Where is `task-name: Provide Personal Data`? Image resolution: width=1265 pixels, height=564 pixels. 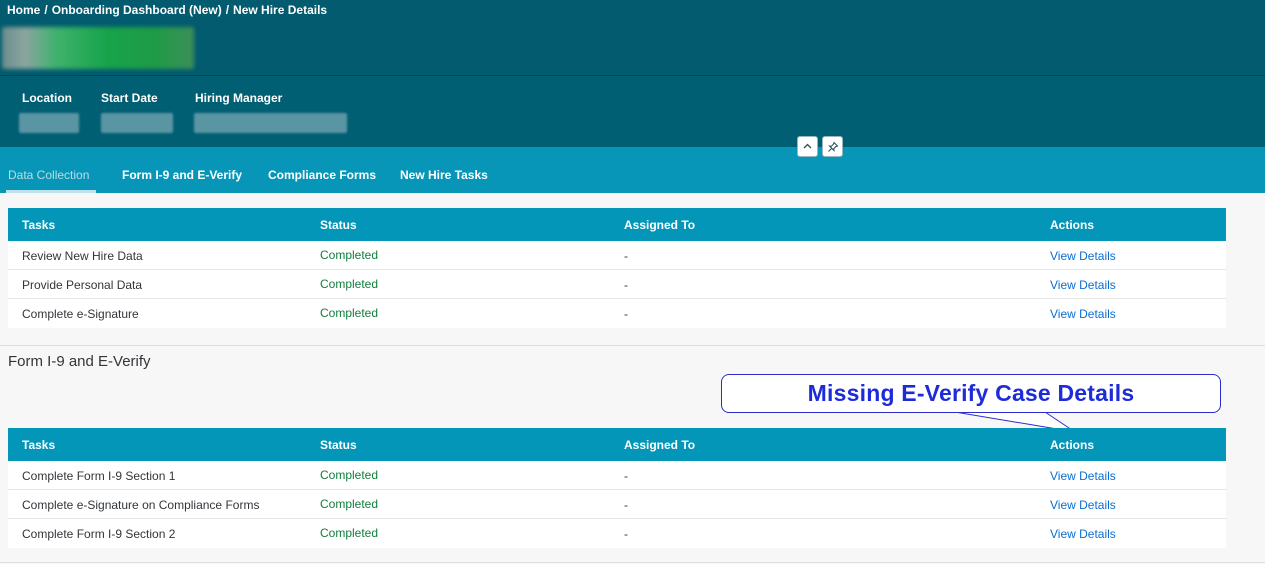
task-name: Provide Personal Data is located at coordinates (82, 285).